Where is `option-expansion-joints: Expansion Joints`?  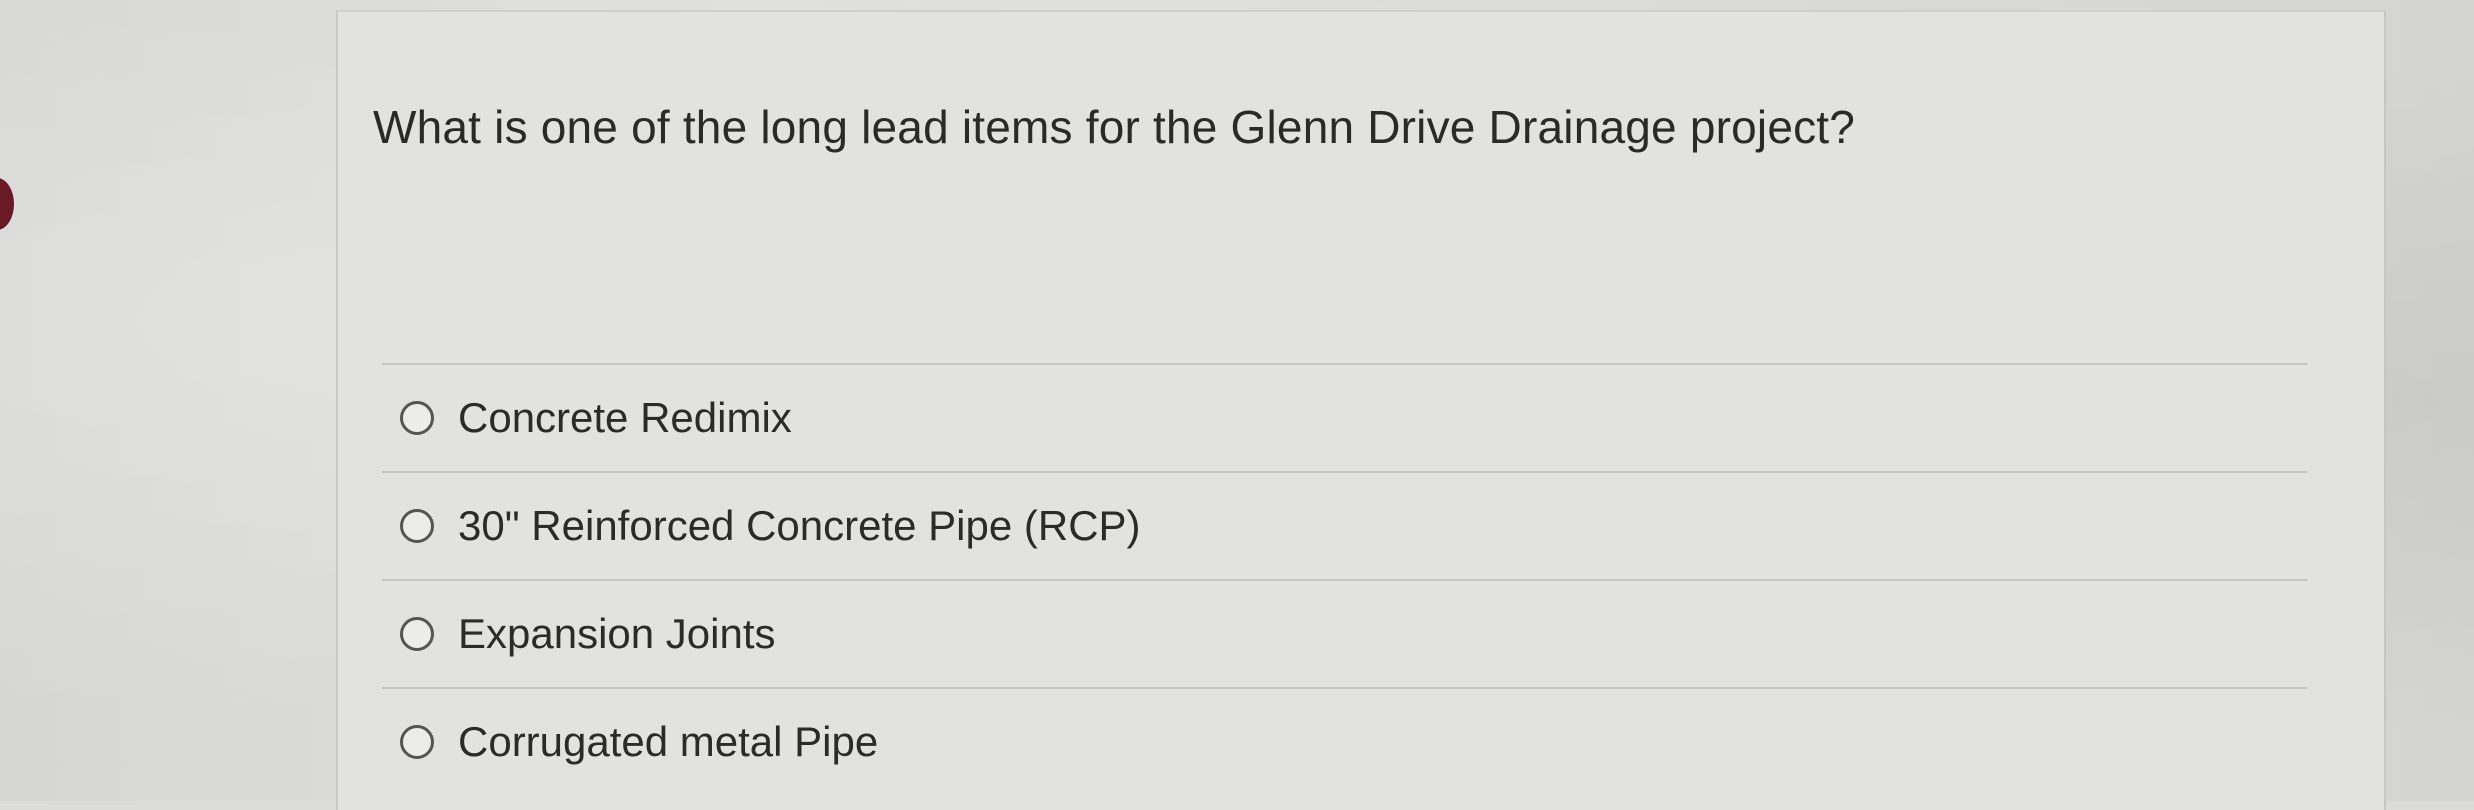
option-expansion-joints: Expansion Joints is located at coordinates (1344, 634).